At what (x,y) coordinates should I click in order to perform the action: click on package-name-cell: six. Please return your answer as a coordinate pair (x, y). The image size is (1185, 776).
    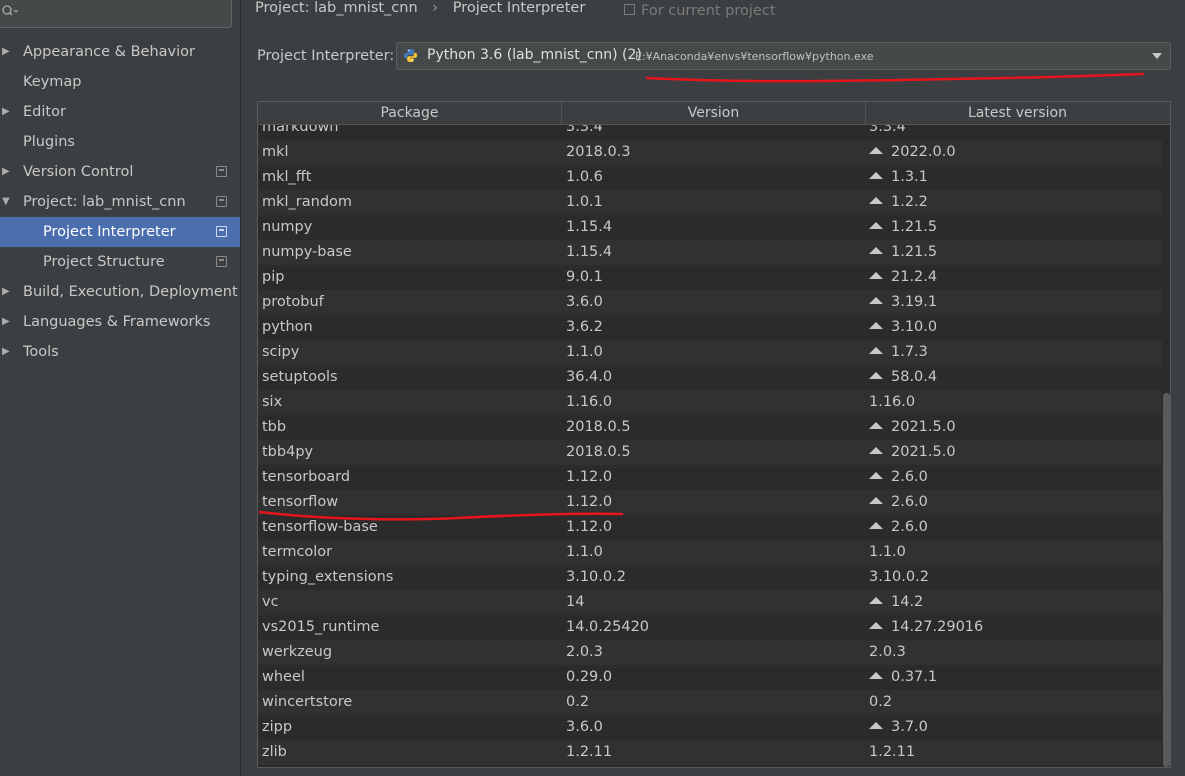
    Looking at the image, I should click on (272, 402).